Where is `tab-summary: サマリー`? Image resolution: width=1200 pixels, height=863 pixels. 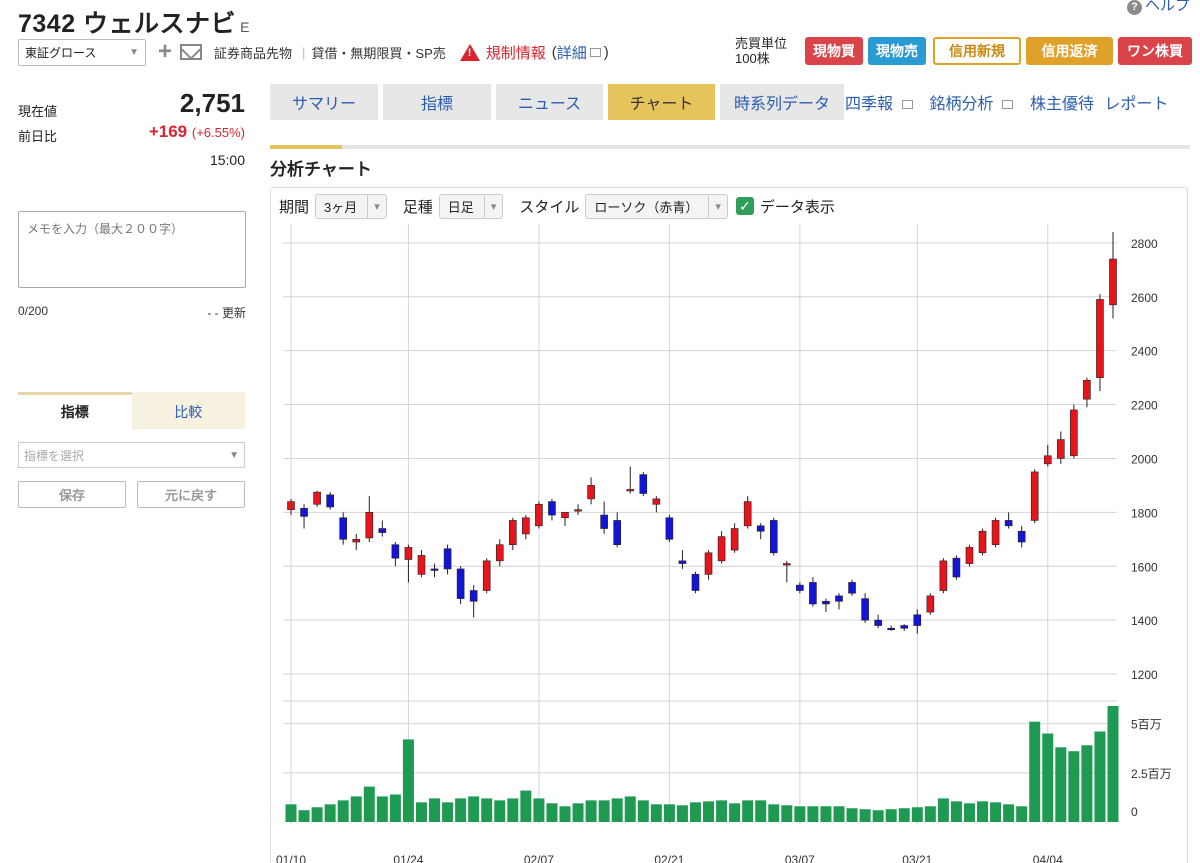
tab-summary: サマリー is located at coordinates (324, 102).